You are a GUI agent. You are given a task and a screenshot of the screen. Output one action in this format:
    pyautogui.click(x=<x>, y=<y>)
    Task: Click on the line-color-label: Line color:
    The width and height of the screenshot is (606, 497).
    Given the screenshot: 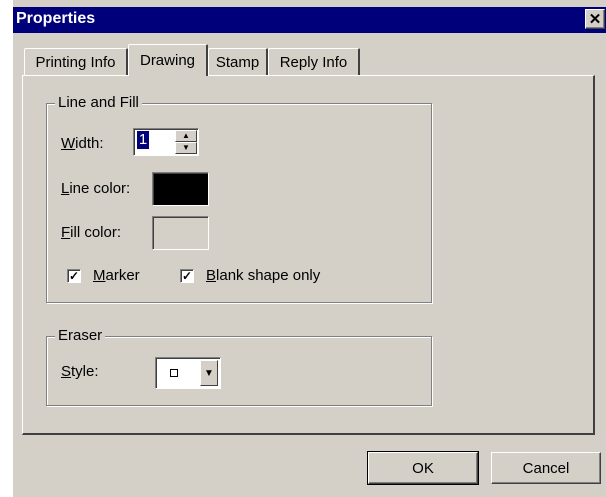 What is the action you would take?
    pyautogui.click(x=96, y=188)
    